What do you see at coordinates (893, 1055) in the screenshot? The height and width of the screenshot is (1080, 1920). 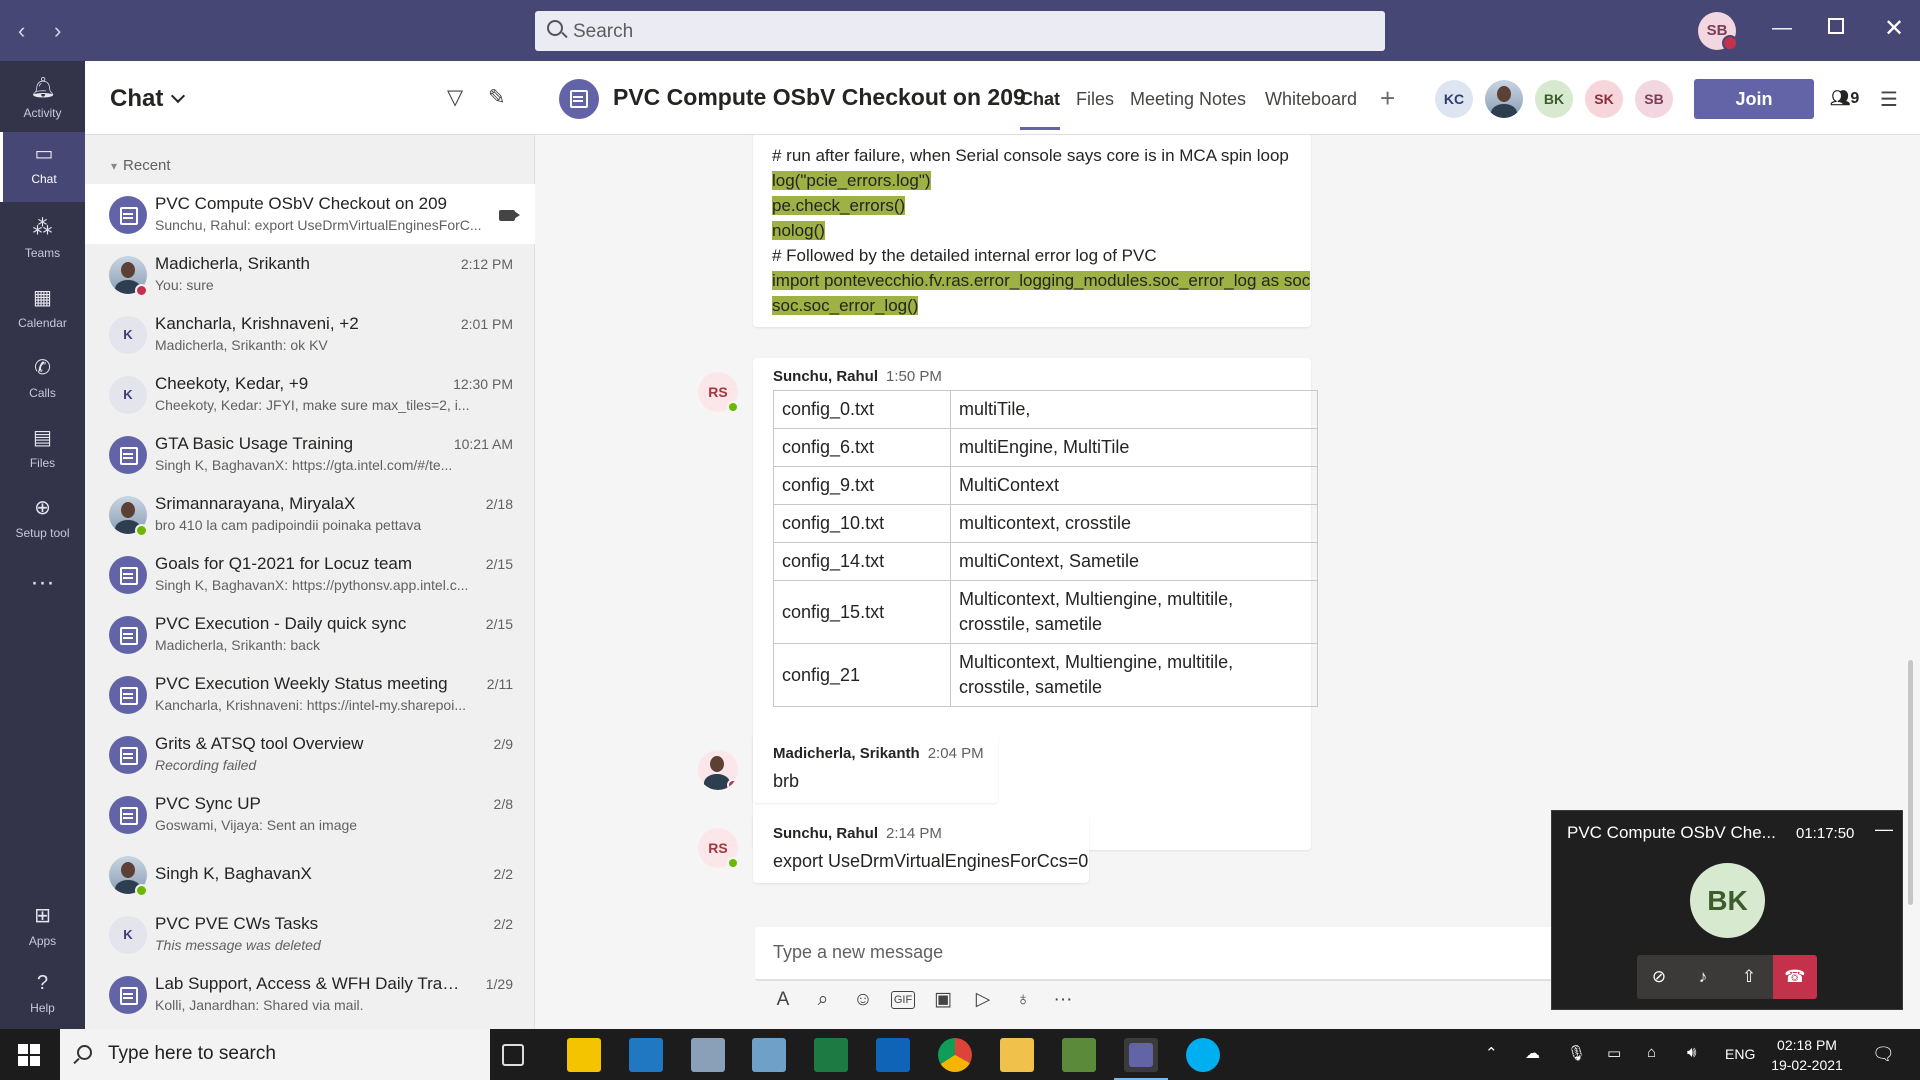 I see `outlook-icon` at bounding box center [893, 1055].